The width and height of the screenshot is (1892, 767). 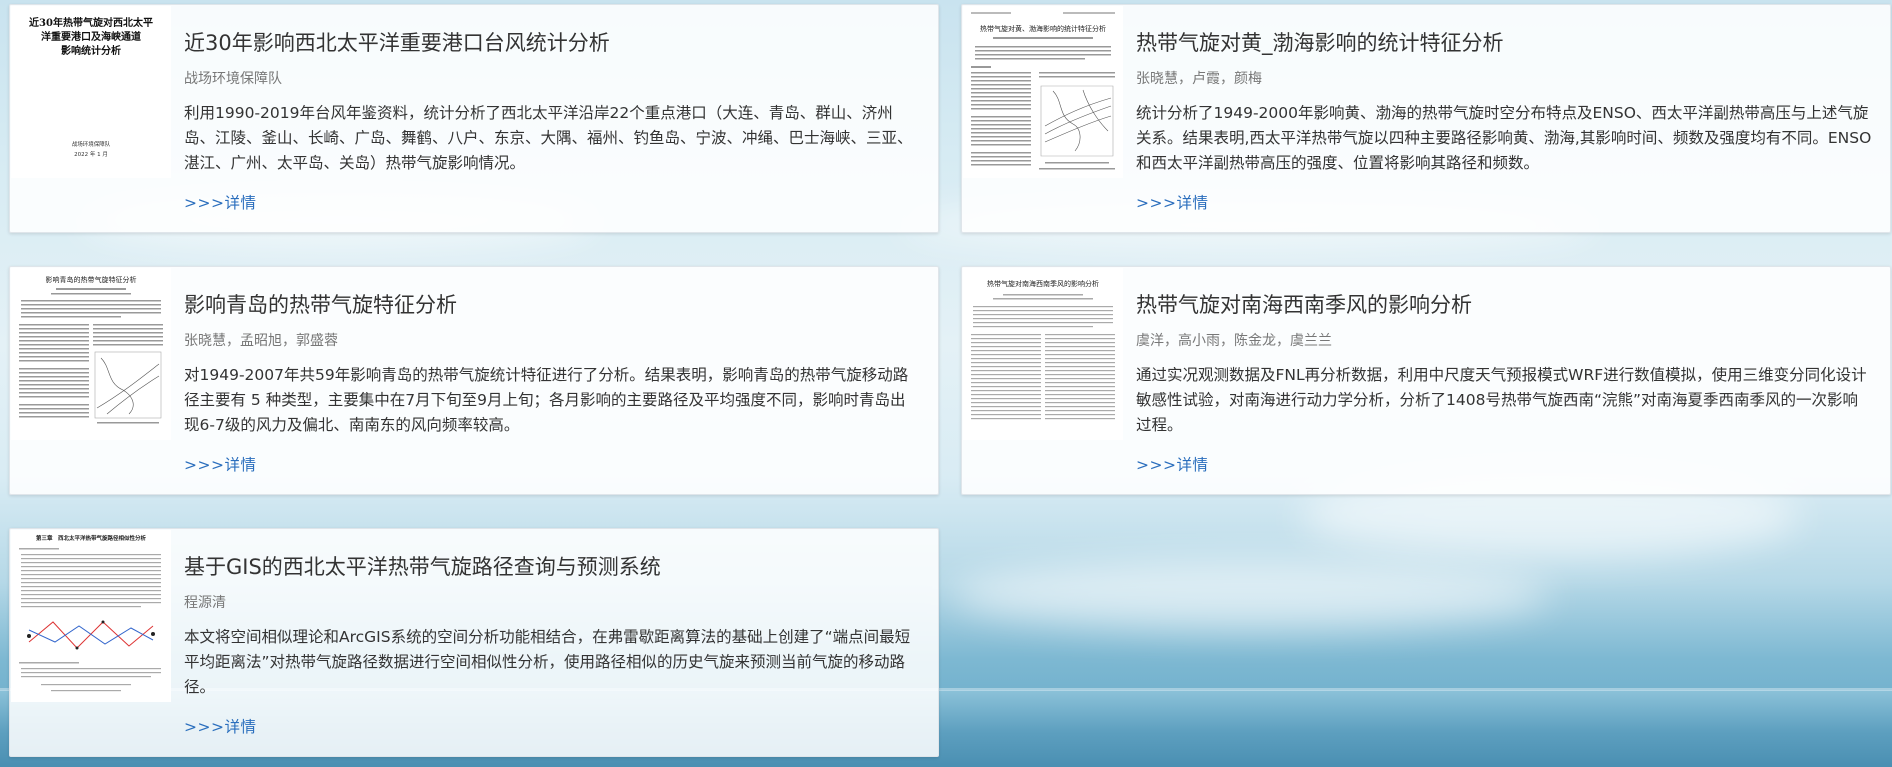 What do you see at coordinates (552, 42) in the screenshot?
I see `article-title: 近30年影响西北太平洋重要港口台风统计分析` at bounding box center [552, 42].